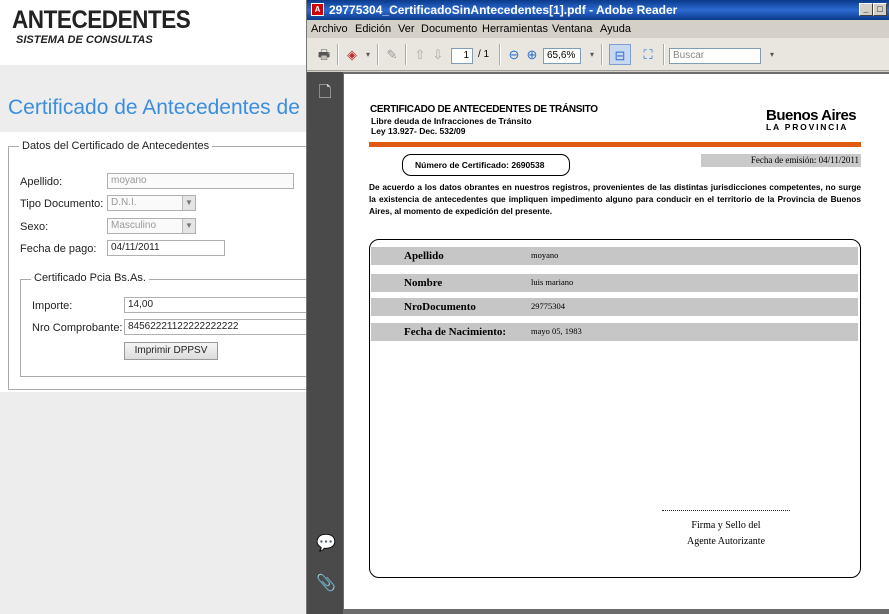  What do you see at coordinates (329, 29) in the screenshot?
I see `menu-archivo: Archivo` at bounding box center [329, 29].